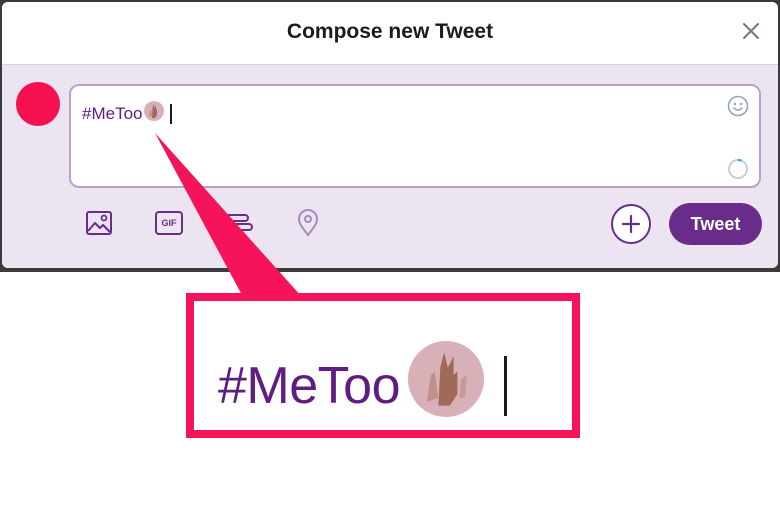  I want to click on zoom-text: #MeToo, so click(362, 385).